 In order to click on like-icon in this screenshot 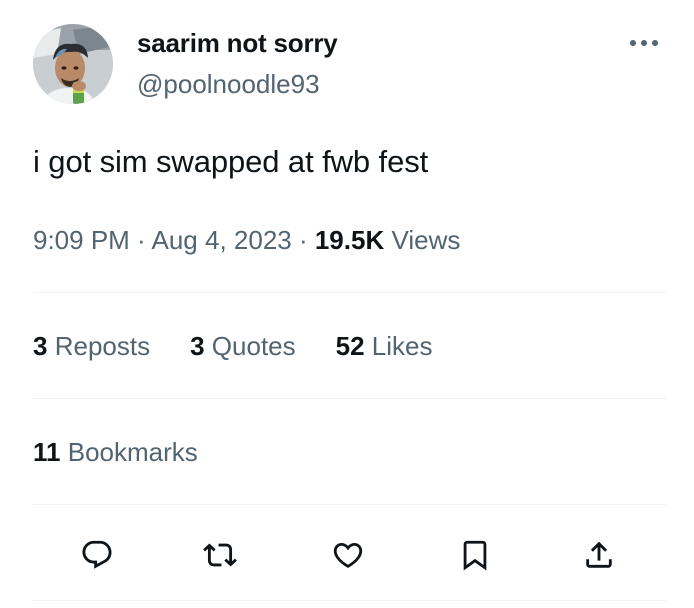, I will do `click(348, 555)`.